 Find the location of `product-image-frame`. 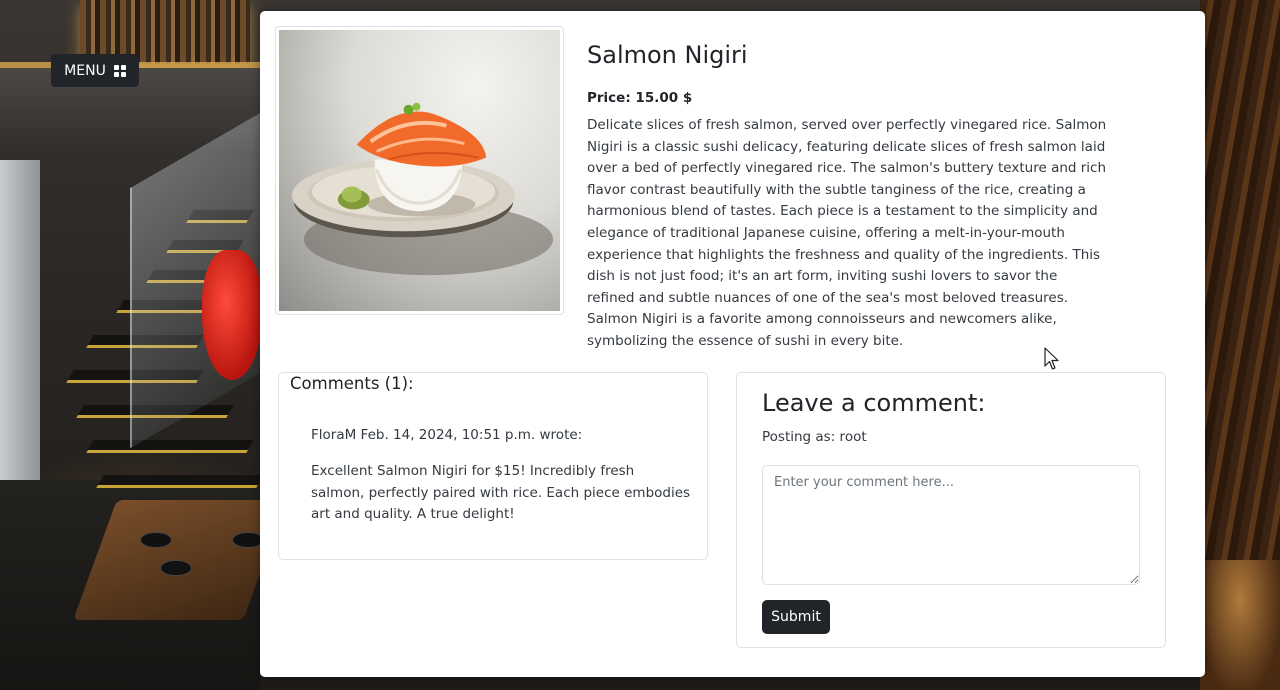

product-image-frame is located at coordinates (419, 170).